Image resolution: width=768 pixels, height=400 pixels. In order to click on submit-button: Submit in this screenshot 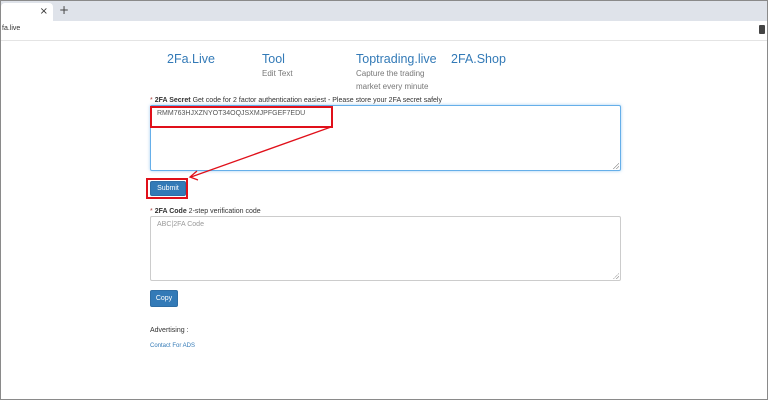, I will do `click(168, 188)`.